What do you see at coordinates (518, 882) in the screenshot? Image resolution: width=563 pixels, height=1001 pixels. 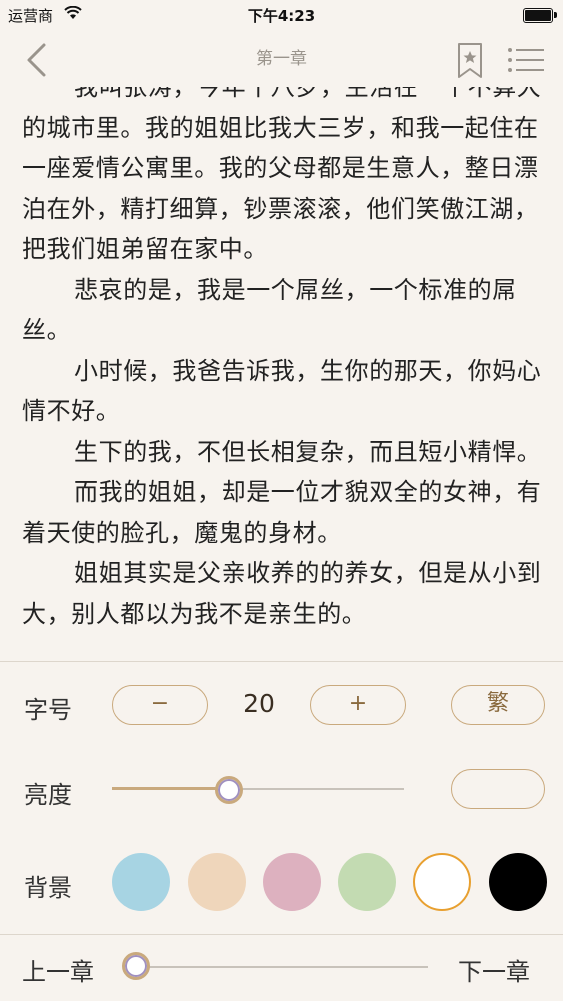 I see `background-swatch-black` at bounding box center [518, 882].